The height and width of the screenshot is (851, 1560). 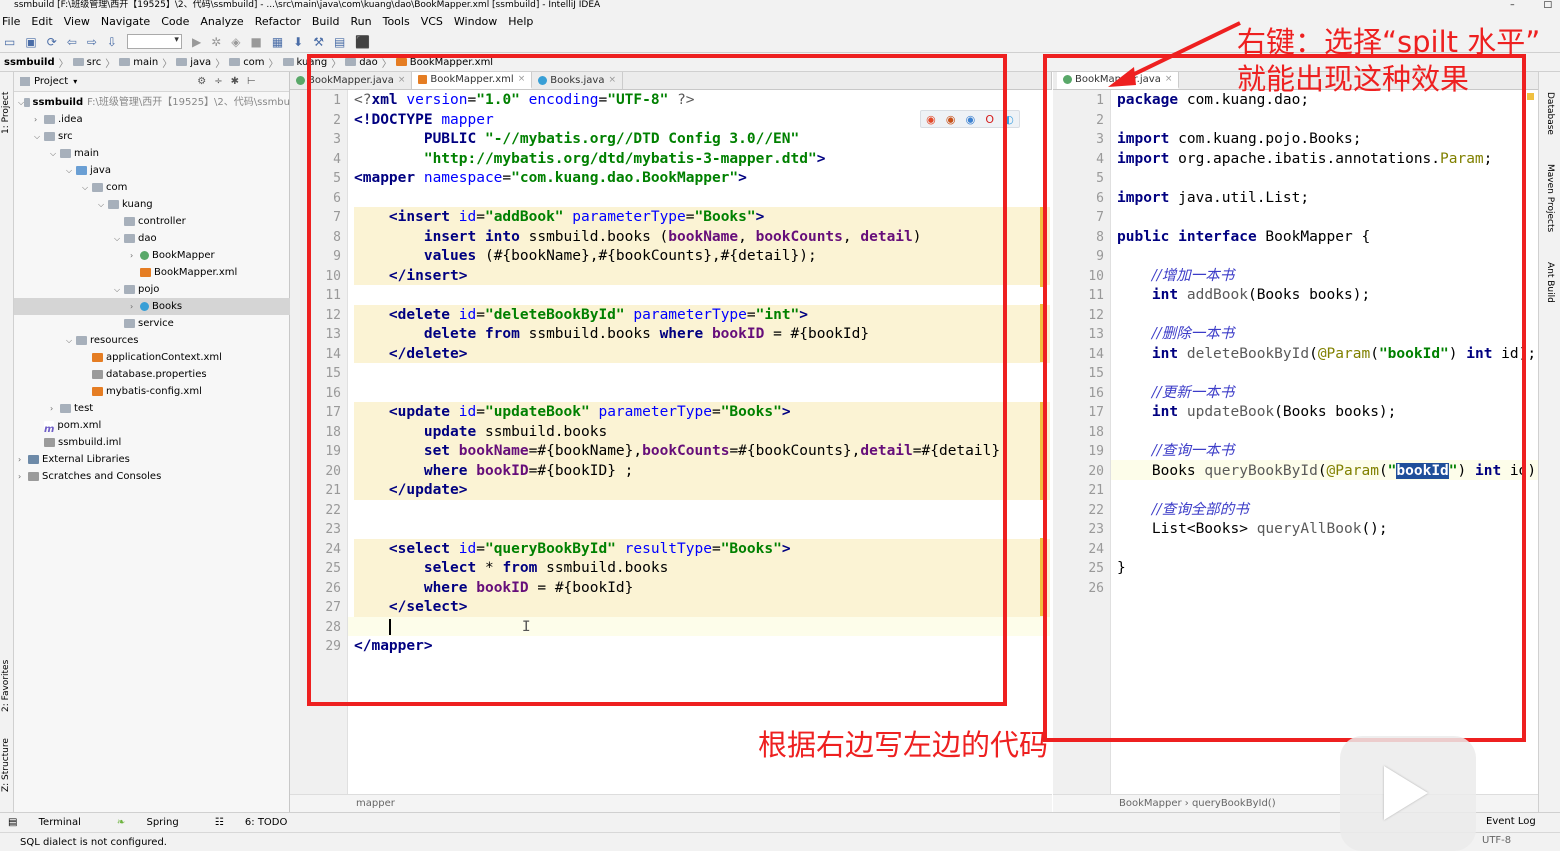 I want to click on tree-item: controller, so click(x=152, y=221).